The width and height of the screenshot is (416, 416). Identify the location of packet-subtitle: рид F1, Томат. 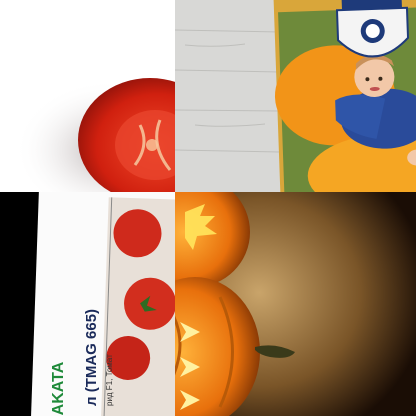
(109, 380).